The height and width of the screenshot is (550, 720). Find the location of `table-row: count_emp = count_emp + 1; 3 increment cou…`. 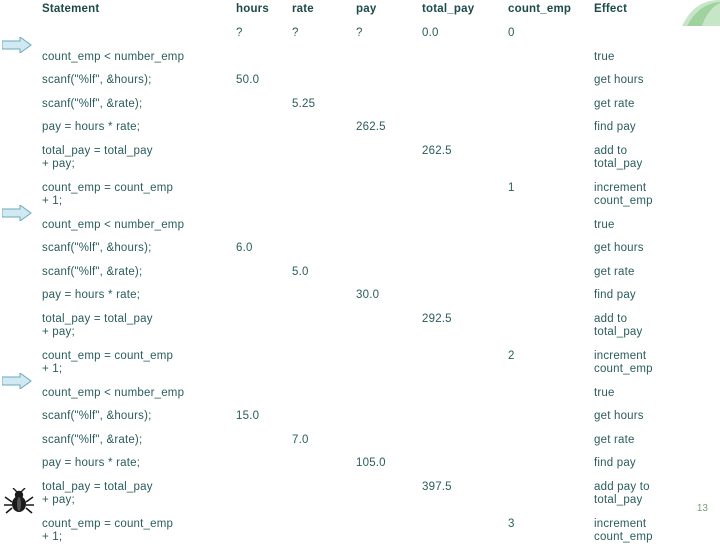

table-row: count_emp = count_emp + 1; 3 increment cou… is located at coordinates (365, 531).